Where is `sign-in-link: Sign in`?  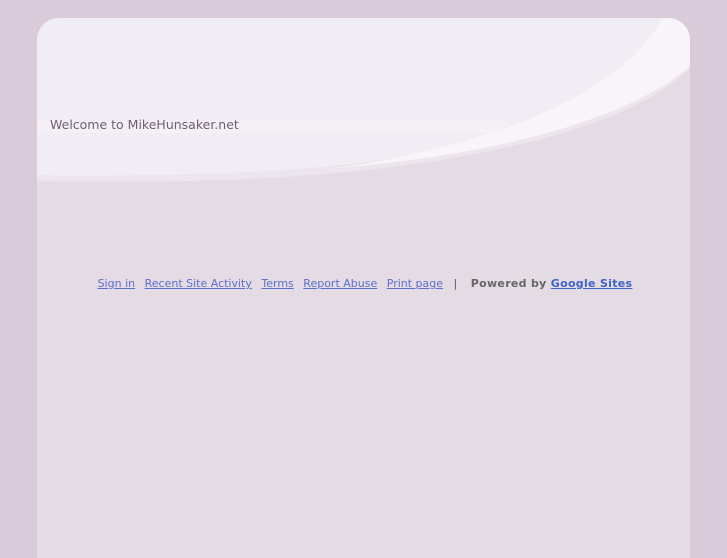 sign-in-link: Sign in is located at coordinates (117, 283).